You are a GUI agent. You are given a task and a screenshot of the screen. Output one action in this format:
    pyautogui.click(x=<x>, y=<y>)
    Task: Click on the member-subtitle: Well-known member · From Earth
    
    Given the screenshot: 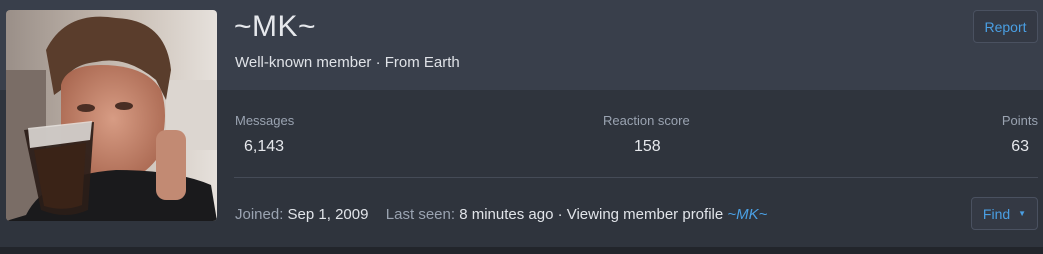 What is the action you would take?
    pyautogui.click(x=347, y=62)
    